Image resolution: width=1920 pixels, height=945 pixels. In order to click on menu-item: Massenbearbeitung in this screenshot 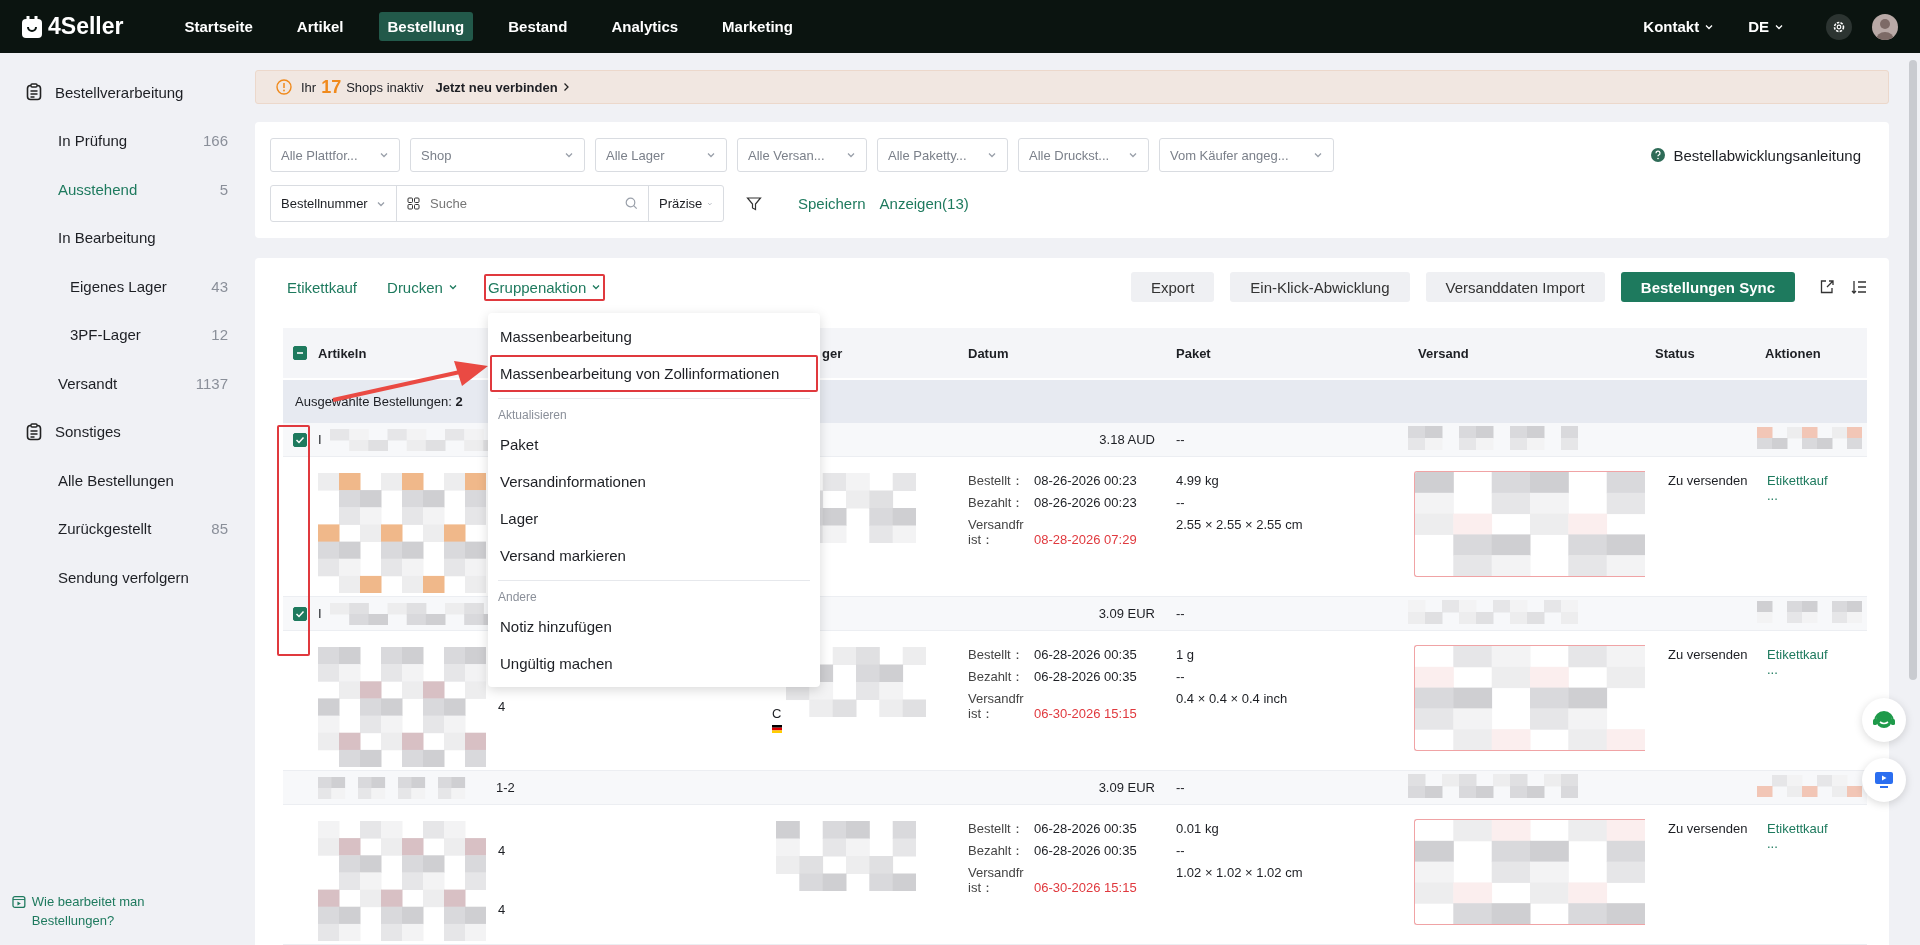, I will do `click(654, 336)`.